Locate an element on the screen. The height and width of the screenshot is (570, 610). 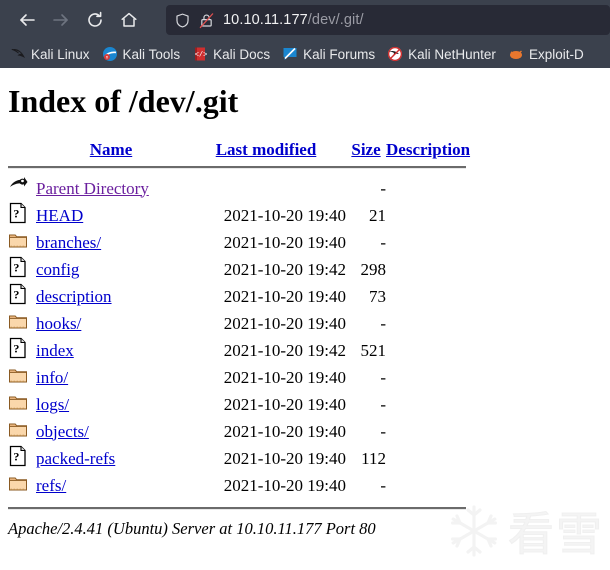
exploit-db-icon is located at coordinates (516, 54).